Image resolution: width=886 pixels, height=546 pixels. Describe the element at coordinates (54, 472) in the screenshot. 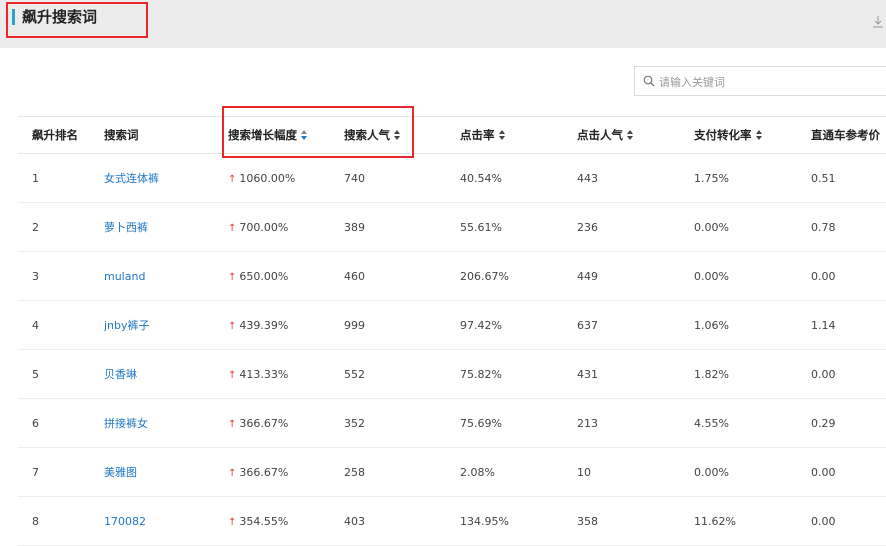

I see `rank-cell: 7` at that location.